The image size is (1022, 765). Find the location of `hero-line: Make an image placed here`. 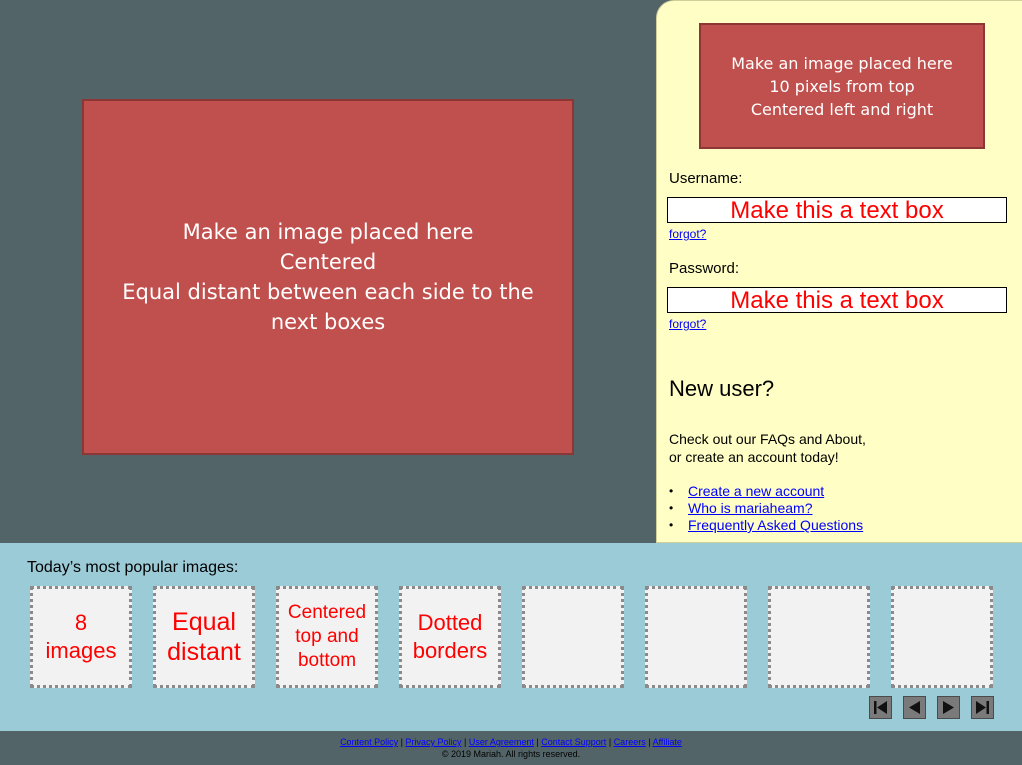

hero-line: Make an image placed here is located at coordinates (328, 232).